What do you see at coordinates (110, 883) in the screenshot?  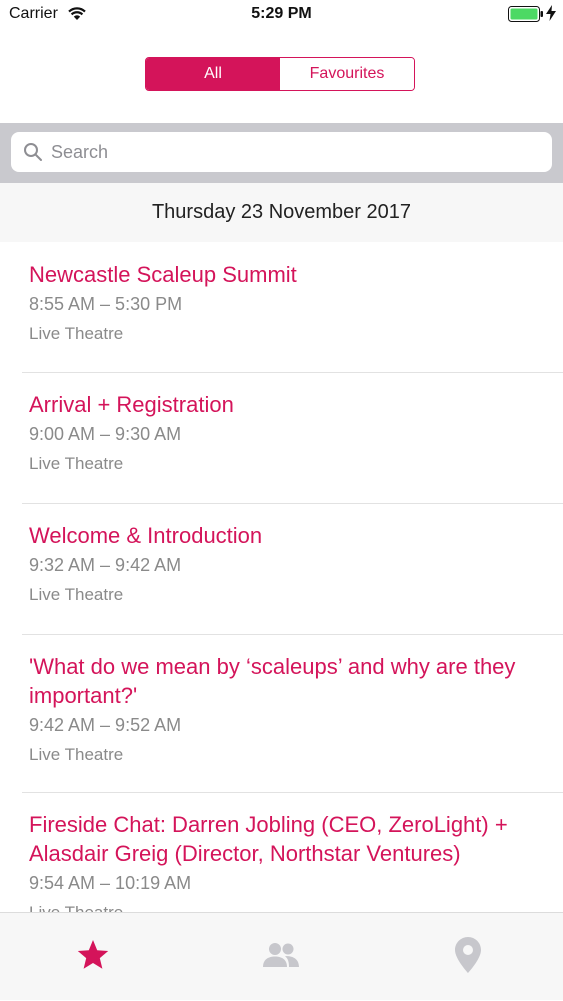 I see `event-time: 9:54 AM – 10:19 AM` at bounding box center [110, 883].